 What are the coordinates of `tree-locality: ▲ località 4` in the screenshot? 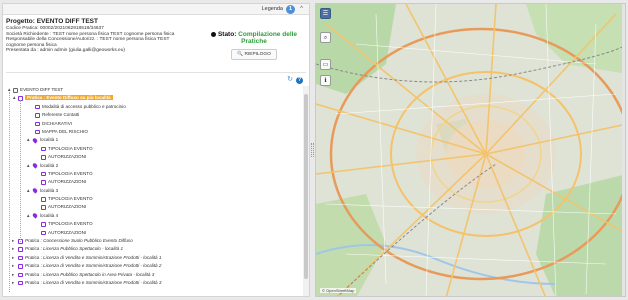 It's located at (152, 216).